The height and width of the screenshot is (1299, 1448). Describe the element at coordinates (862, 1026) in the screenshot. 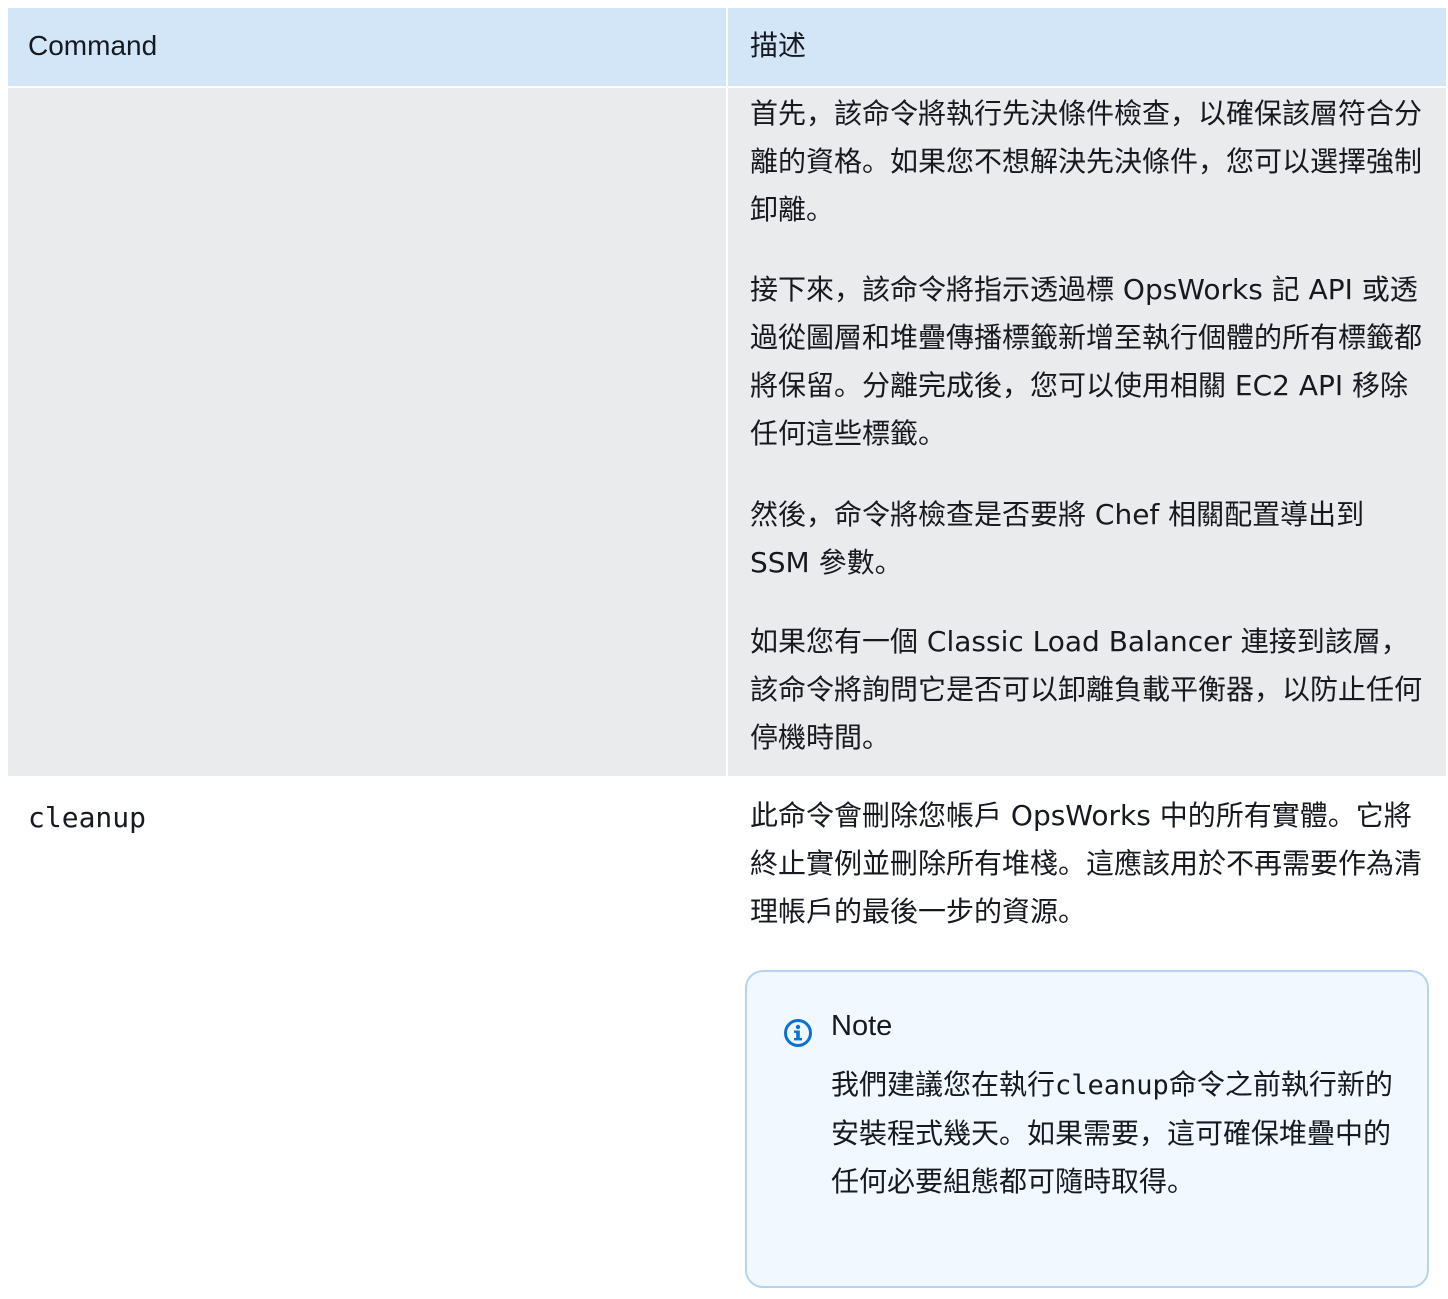

I see `note-title: Note` at that location.